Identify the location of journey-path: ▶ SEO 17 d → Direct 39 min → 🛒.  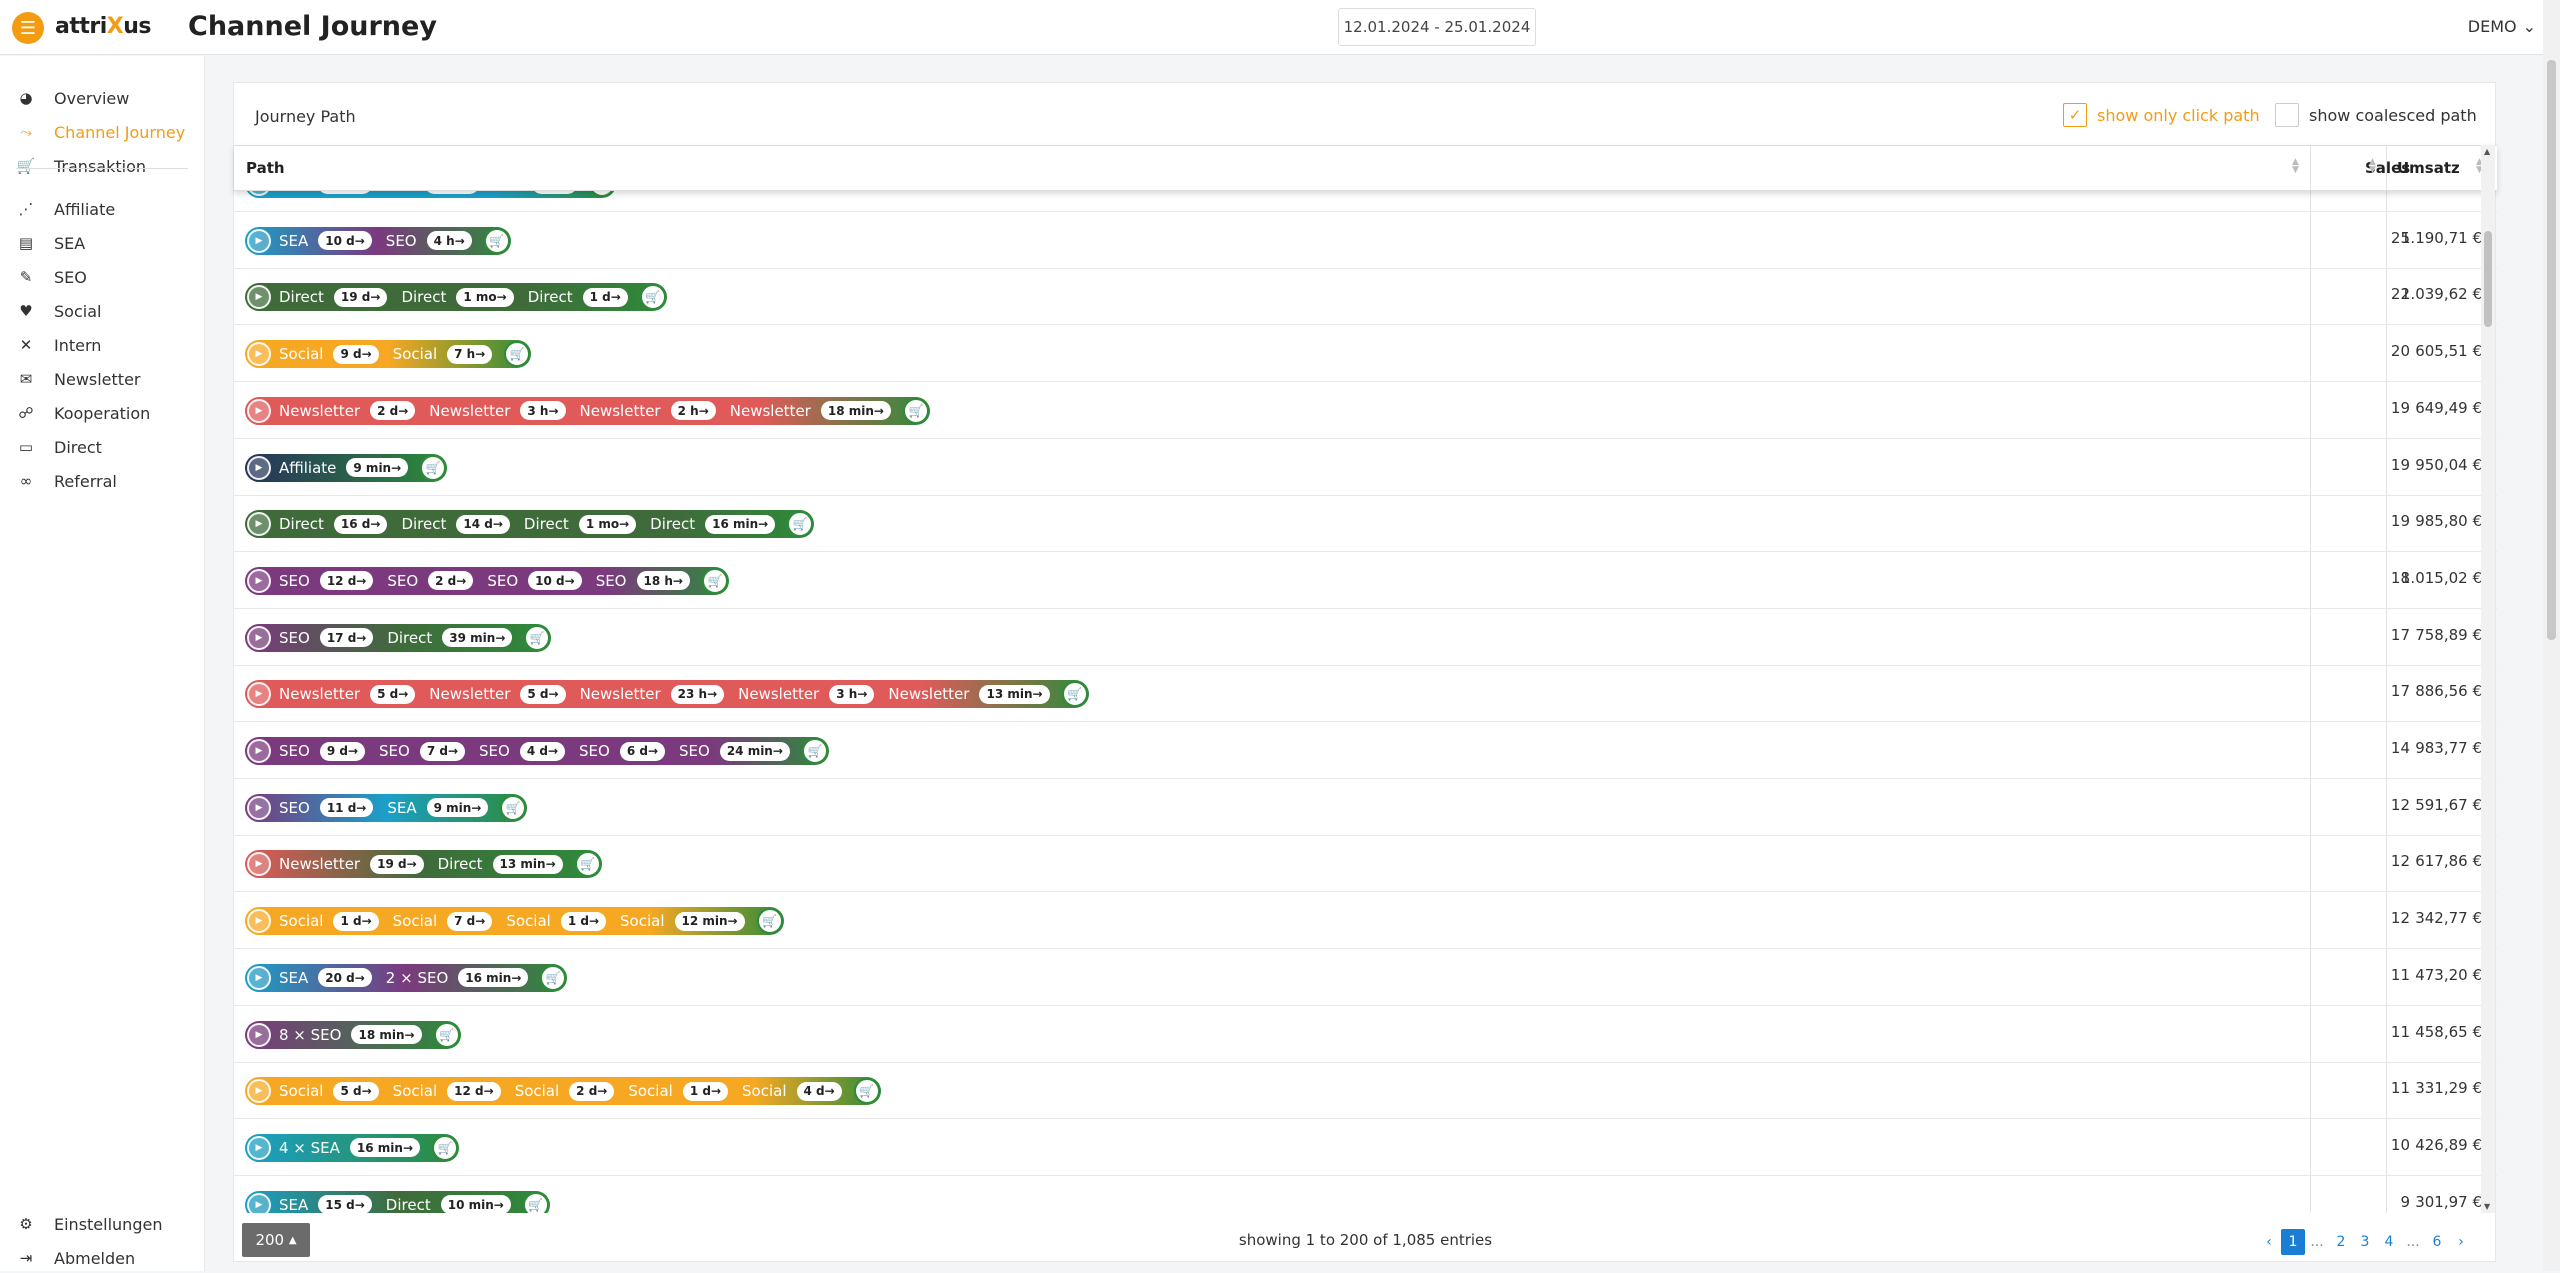
(398, 637).